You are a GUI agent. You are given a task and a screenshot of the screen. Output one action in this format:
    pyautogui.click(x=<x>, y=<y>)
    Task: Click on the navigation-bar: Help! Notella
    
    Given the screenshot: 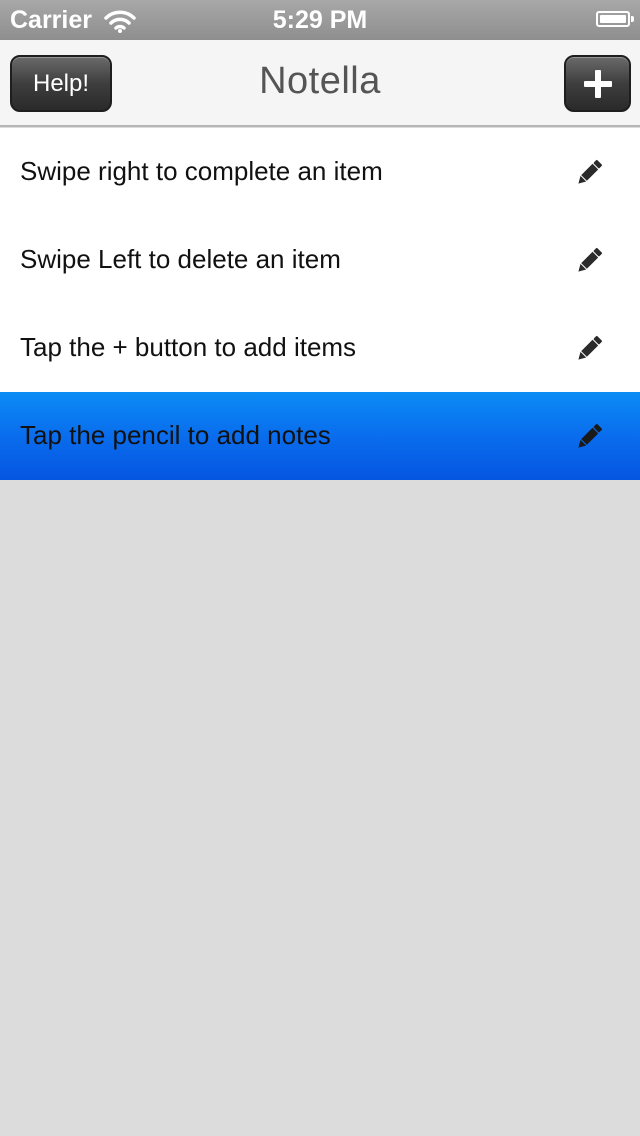 What is the action you would take?
    pyautogui.click(x=320, y=83)
    